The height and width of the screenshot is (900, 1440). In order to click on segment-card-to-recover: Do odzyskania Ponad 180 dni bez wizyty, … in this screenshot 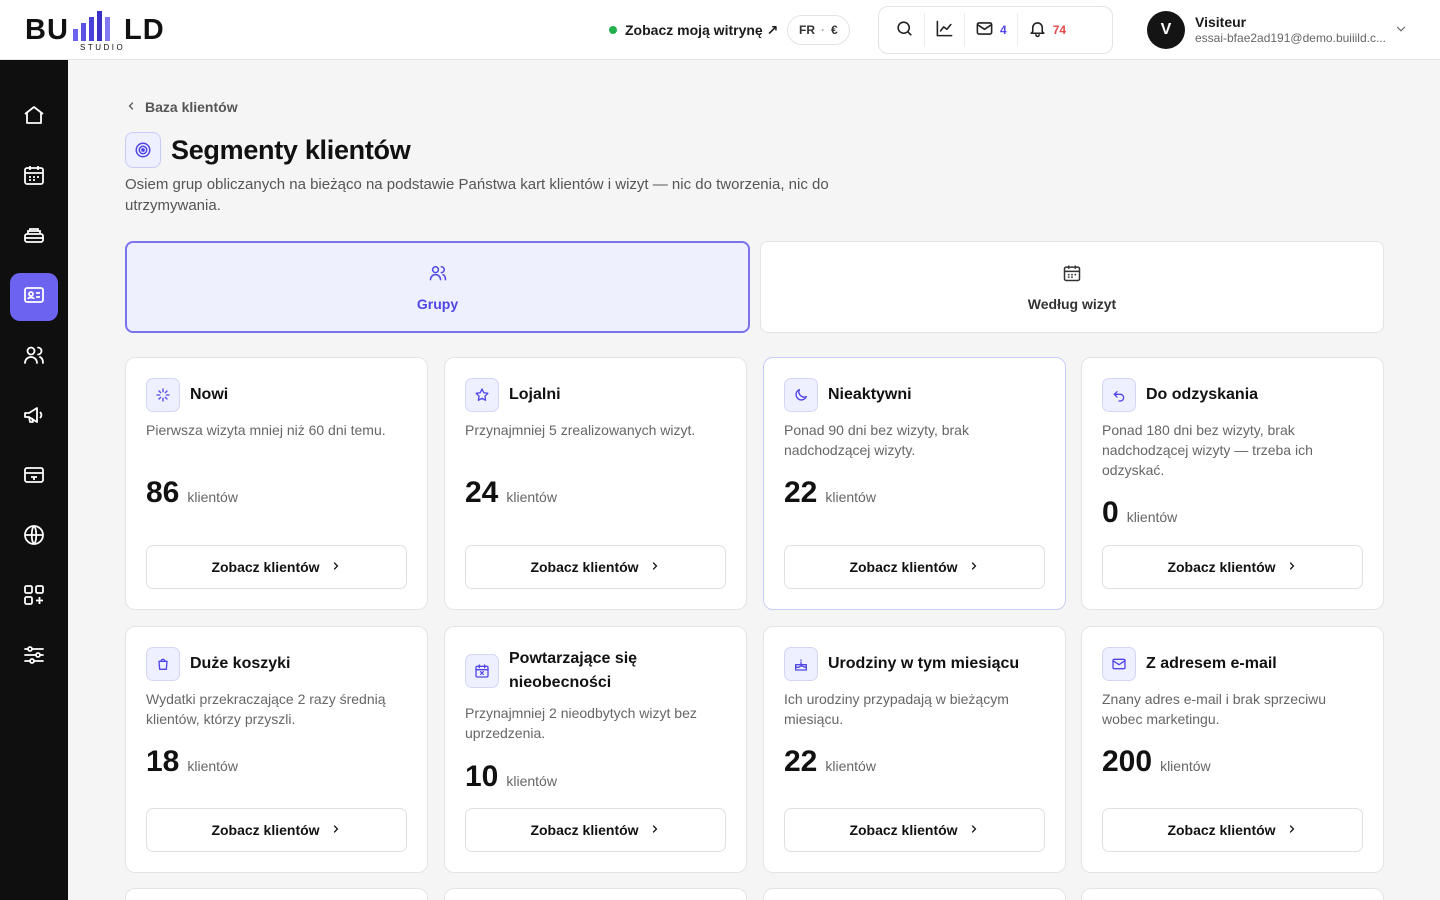, I will do `click(1232, 483)`.